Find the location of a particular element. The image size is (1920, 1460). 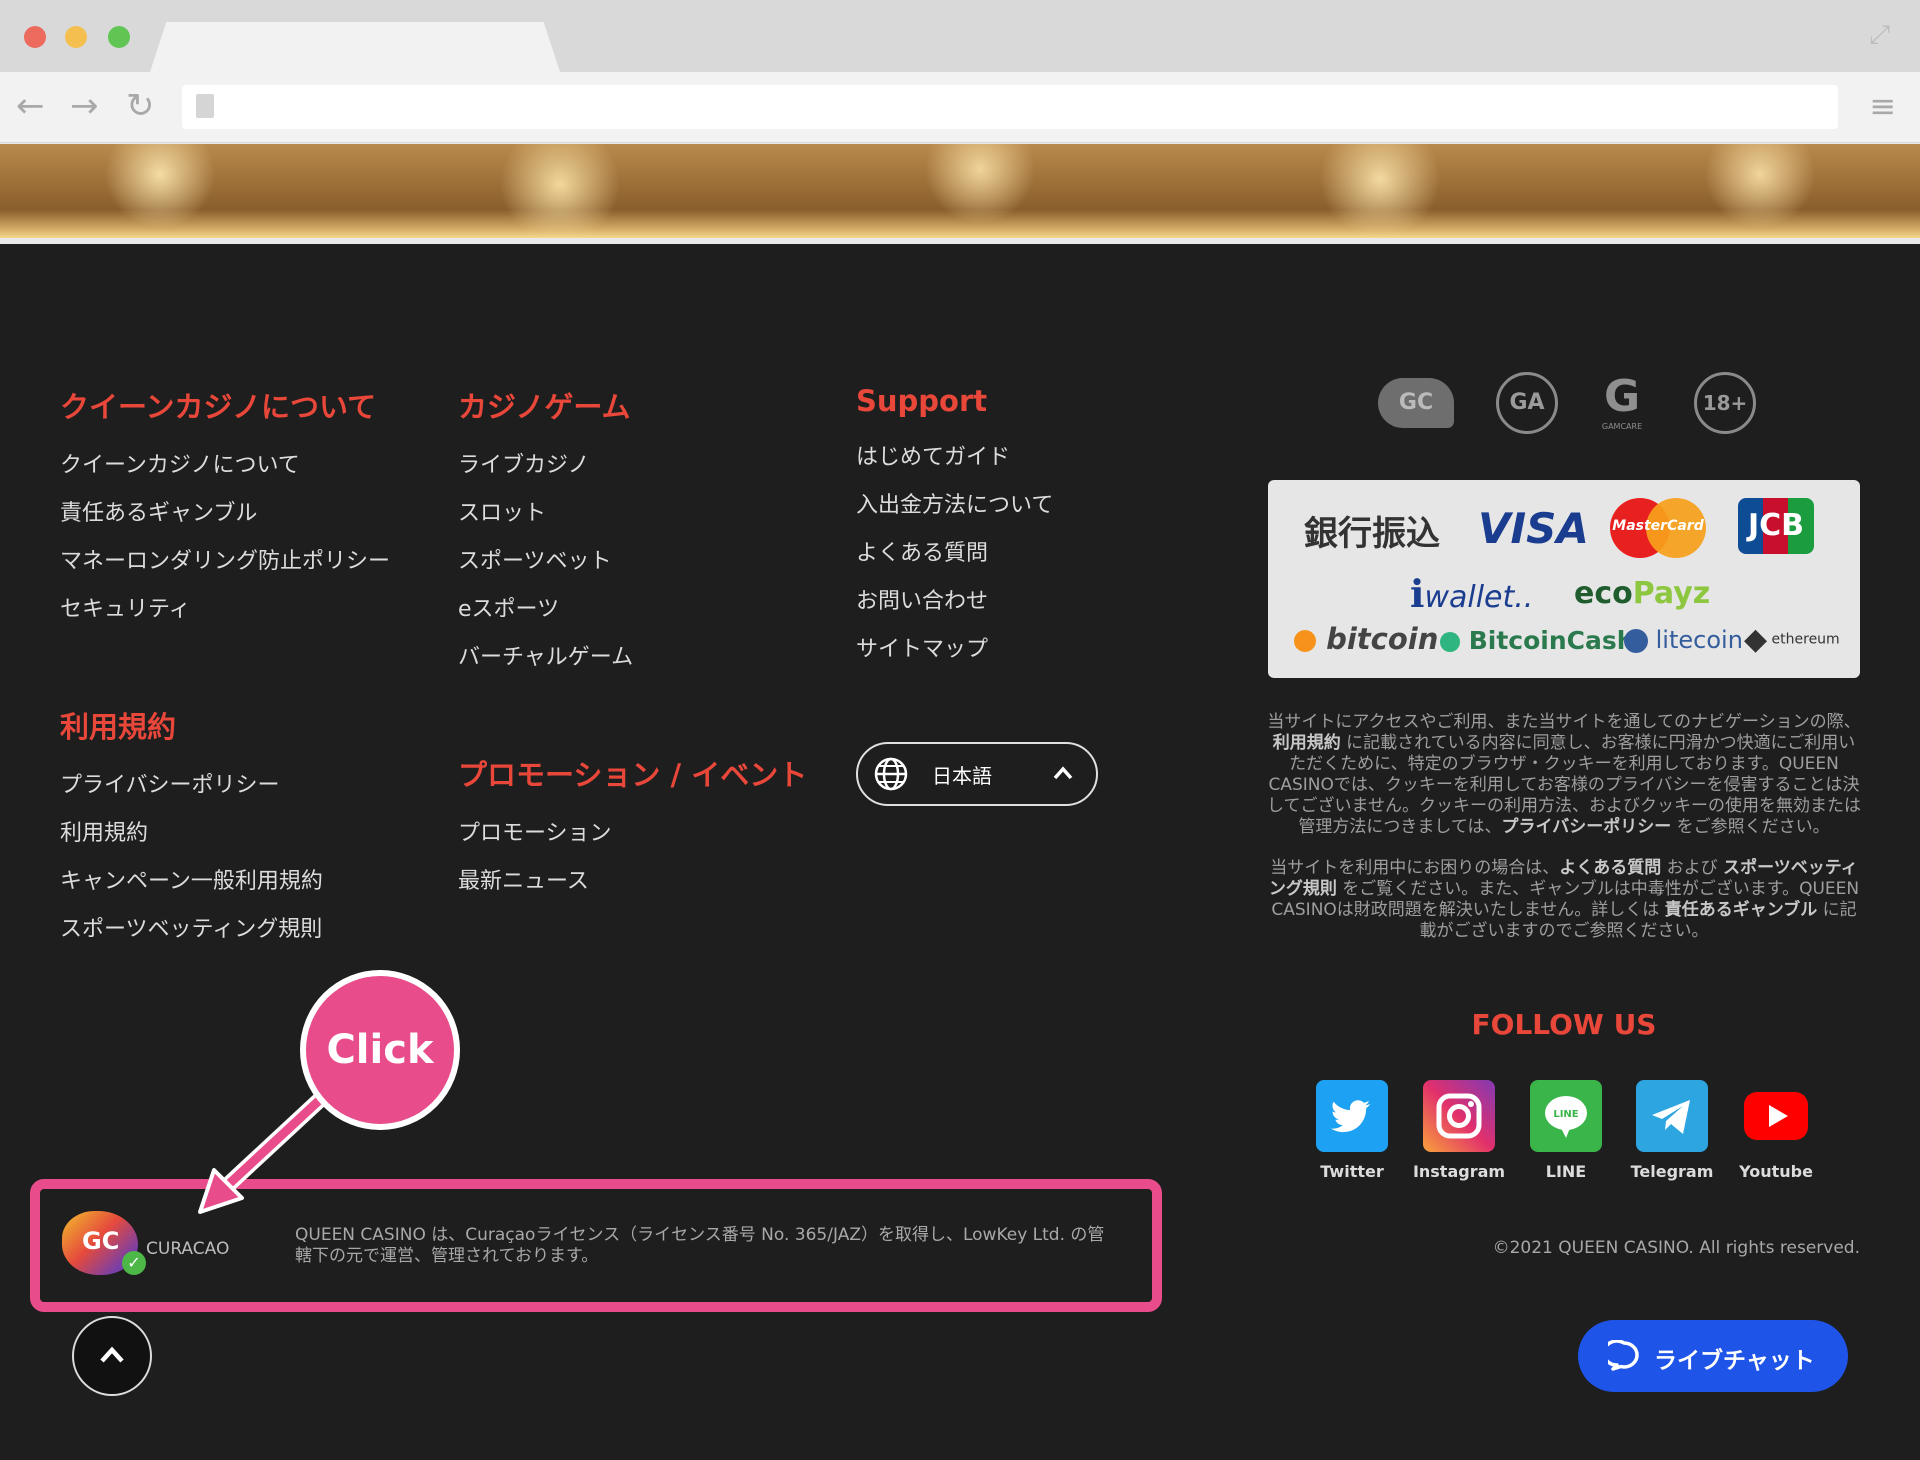

click-annotation: Click is located at coordinates (380, 1050).